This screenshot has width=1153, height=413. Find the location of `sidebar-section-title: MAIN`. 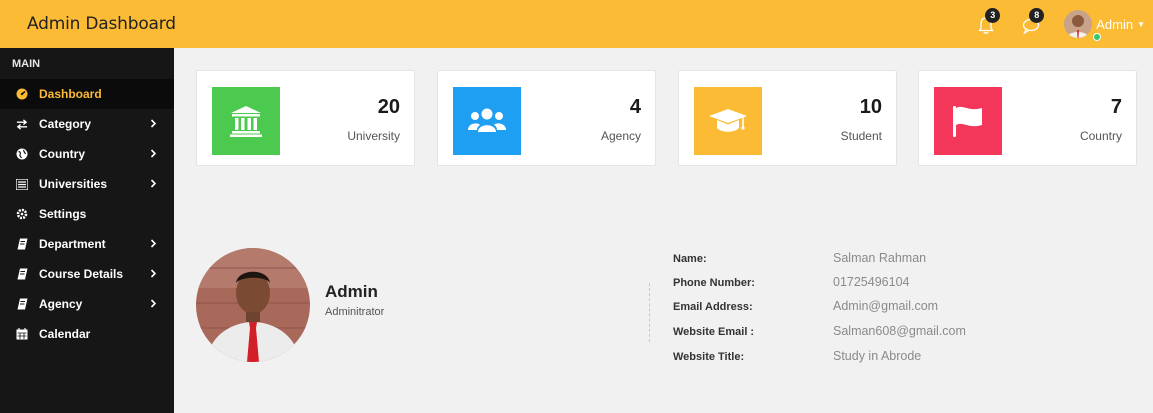

sidebar-section-title: MAIN is located at coordinates (26, 64).